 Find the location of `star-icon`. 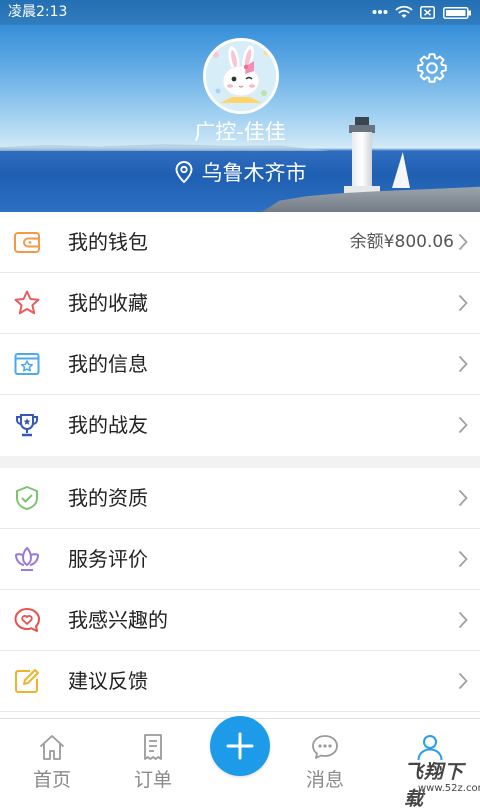

star-icon is located at coordinates (27, 302).